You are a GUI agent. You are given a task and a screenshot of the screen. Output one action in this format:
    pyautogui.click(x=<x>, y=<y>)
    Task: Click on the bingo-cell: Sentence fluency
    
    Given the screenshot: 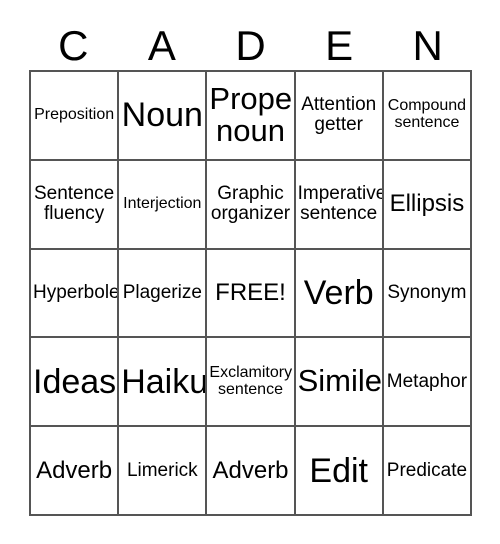 What is the action you would take?
    pyautogui.click(x=75, y=205)
    